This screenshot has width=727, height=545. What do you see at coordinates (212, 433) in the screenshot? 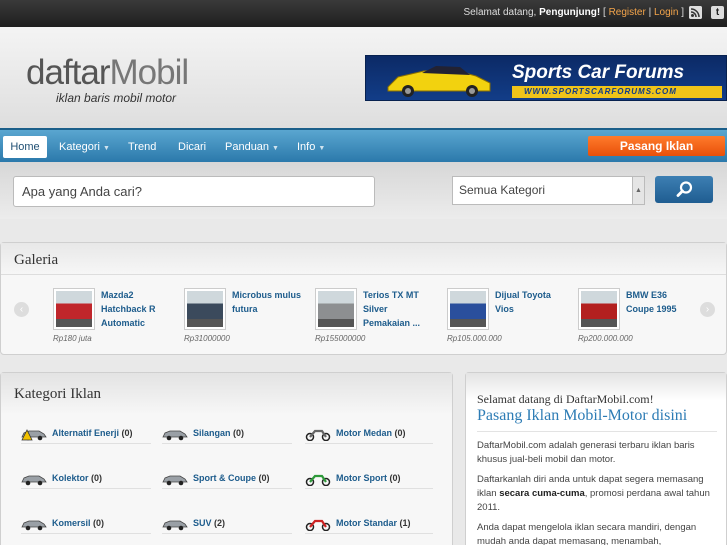
I see `category-name: Silangan` at bounding box center [212, 433].